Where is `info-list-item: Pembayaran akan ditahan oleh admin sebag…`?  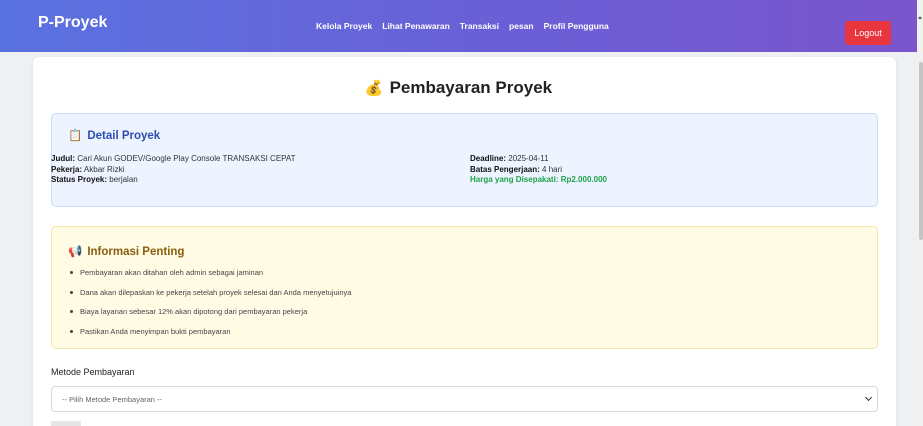 info-list-item: Pembayaran akan ditahan oleh admin sebag… is located at coordinates (210, 278).